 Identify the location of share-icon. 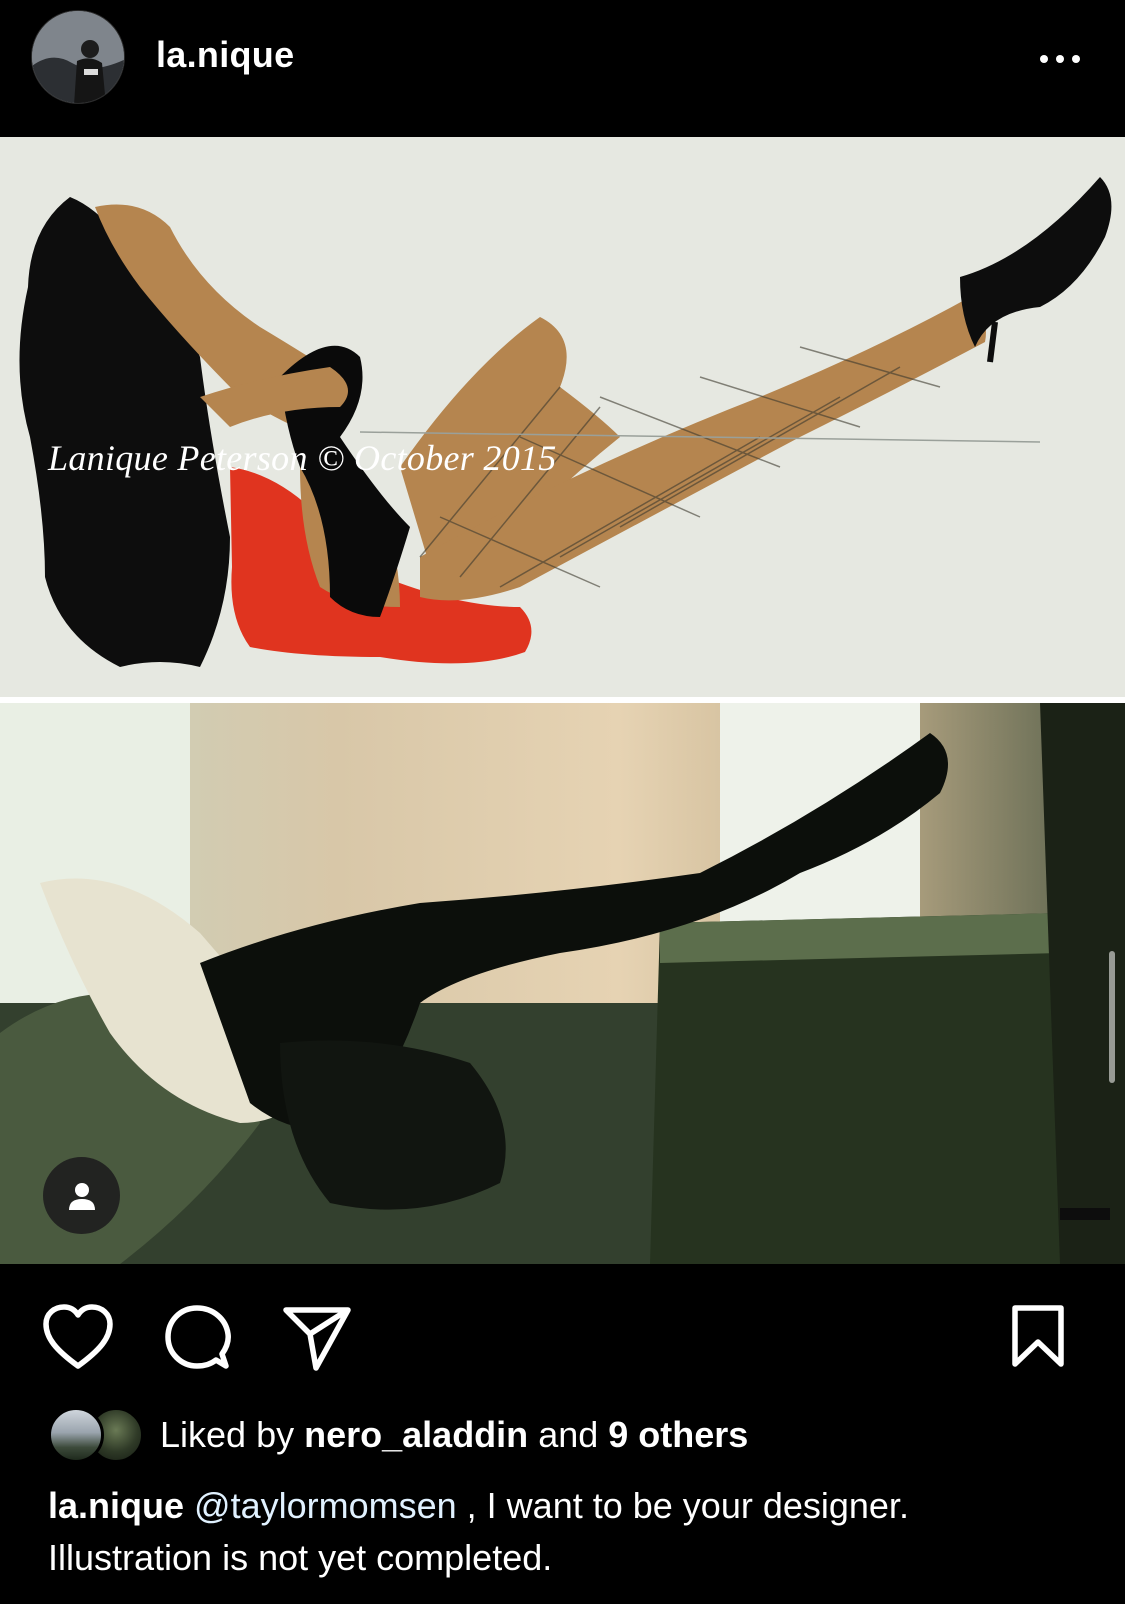
(317, 1339).